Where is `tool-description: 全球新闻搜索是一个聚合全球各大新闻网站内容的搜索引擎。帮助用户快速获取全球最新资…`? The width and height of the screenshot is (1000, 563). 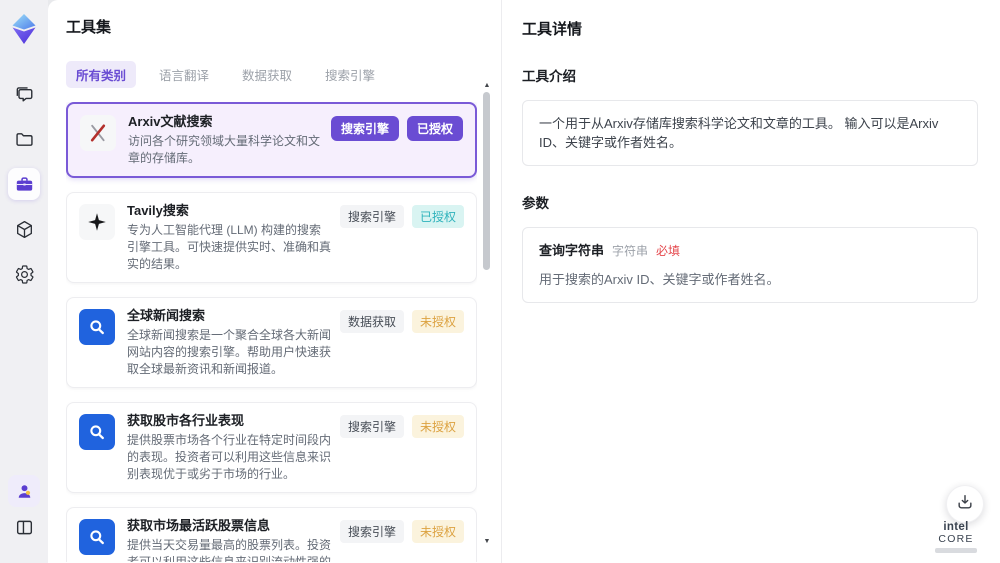 tool-description: 全球新闻搜索是一个聚合全球各大新闻网站内容的搜索引擎。帮助用户快速获取全球最新资… is located at coordinates (229, 352).